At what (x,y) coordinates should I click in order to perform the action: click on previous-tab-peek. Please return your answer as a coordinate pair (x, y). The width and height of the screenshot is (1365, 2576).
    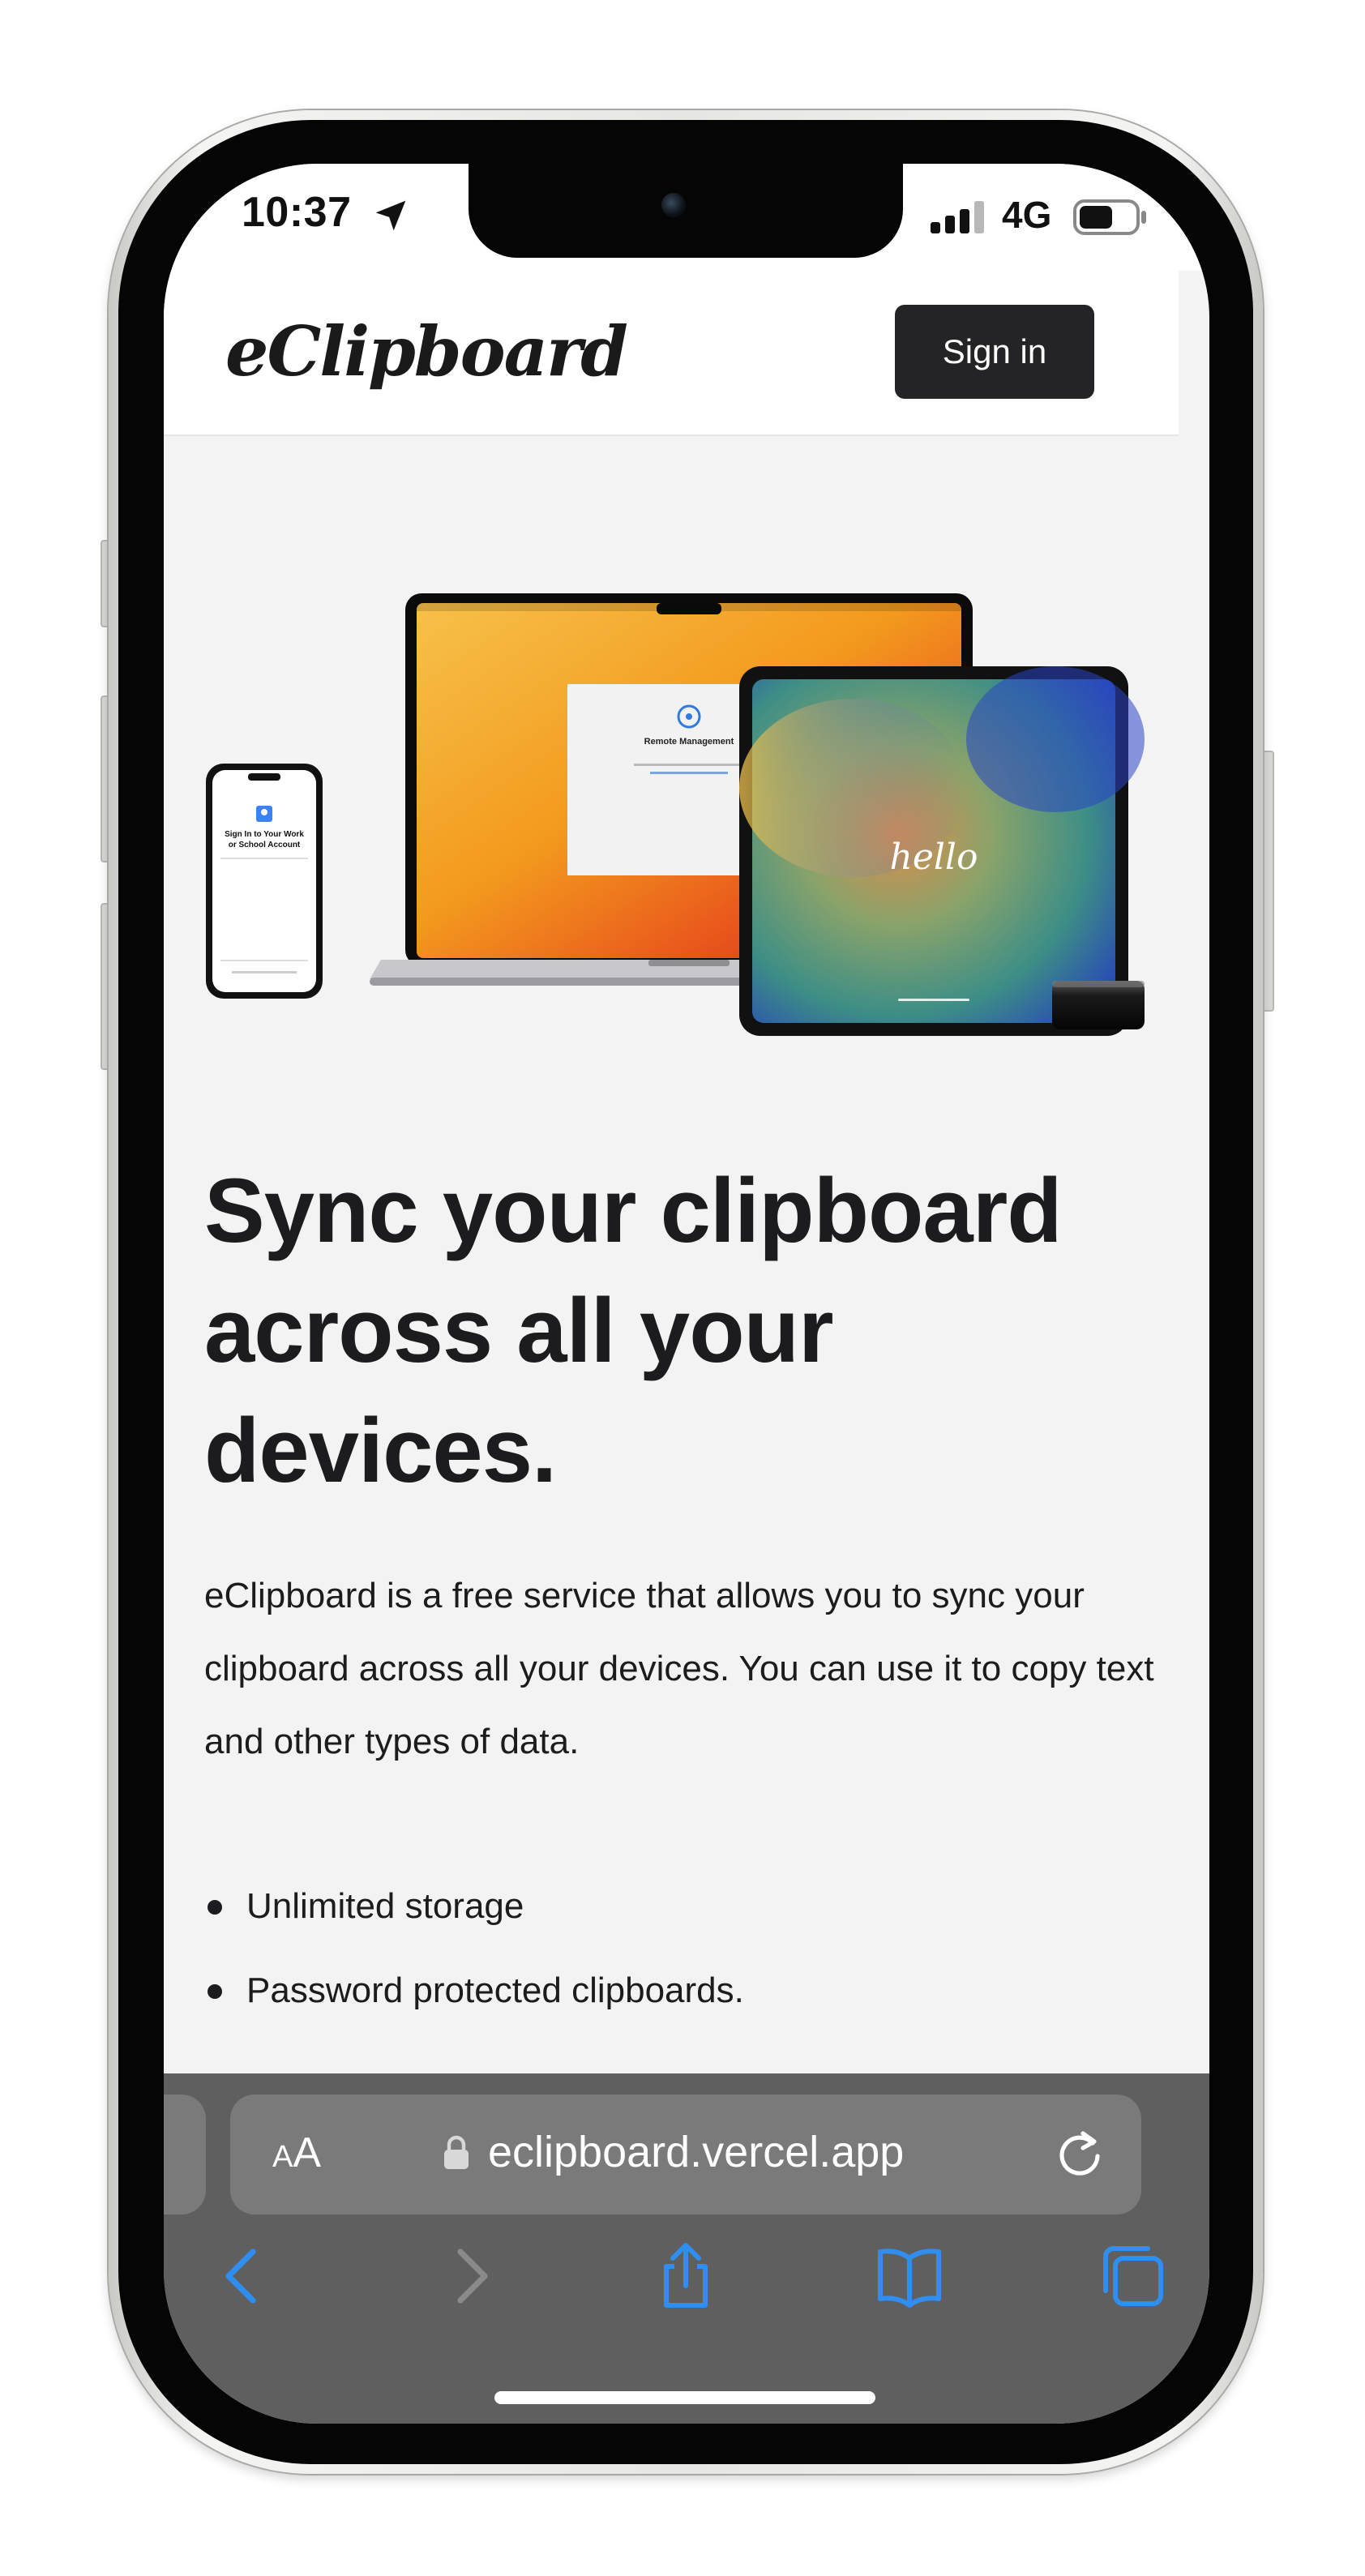
    Looking at the image, I should click on (185, 2154).